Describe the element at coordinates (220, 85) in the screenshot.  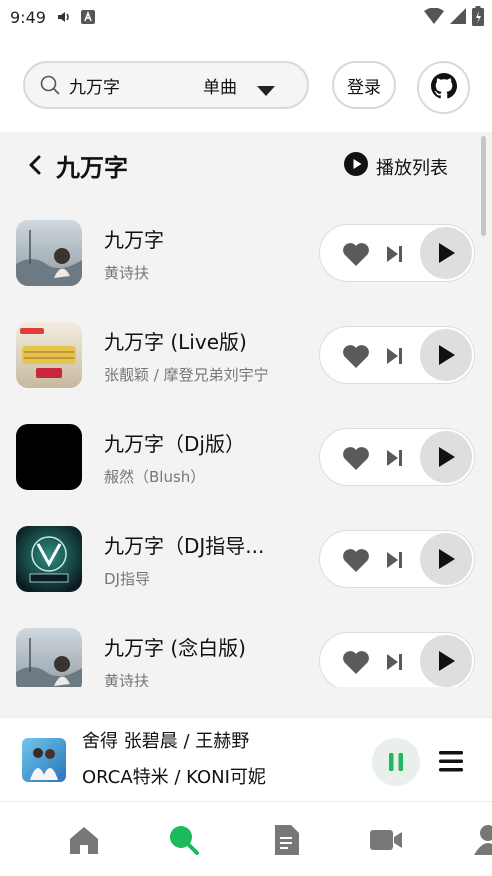
I see `search-type-select: 单曲` at that location.